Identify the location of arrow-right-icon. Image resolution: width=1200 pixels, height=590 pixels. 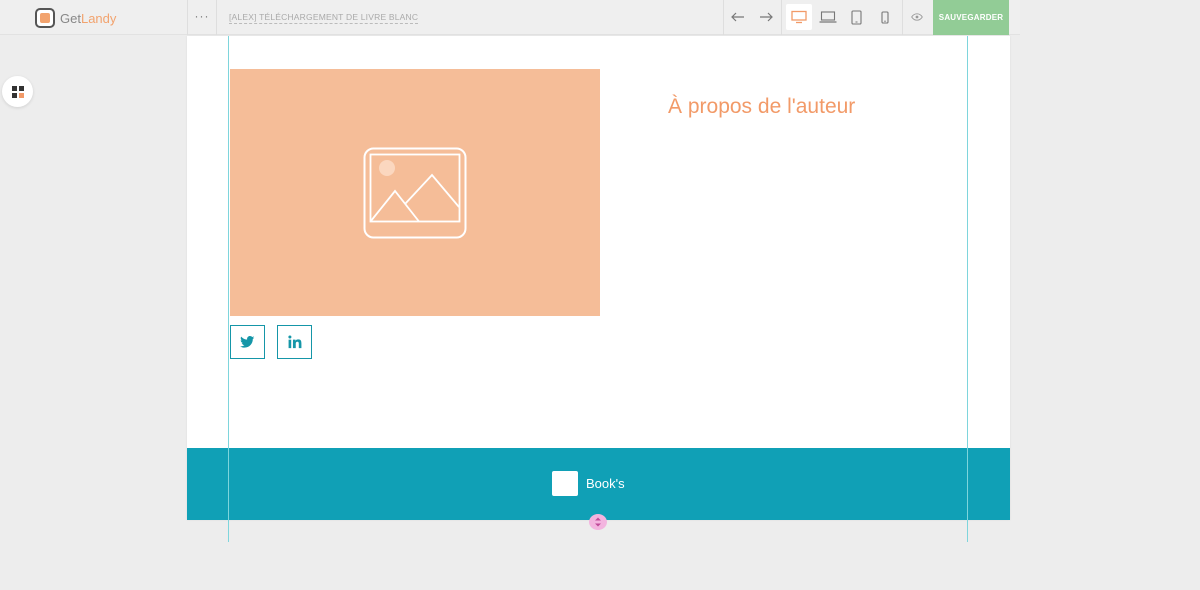
(766, 17).